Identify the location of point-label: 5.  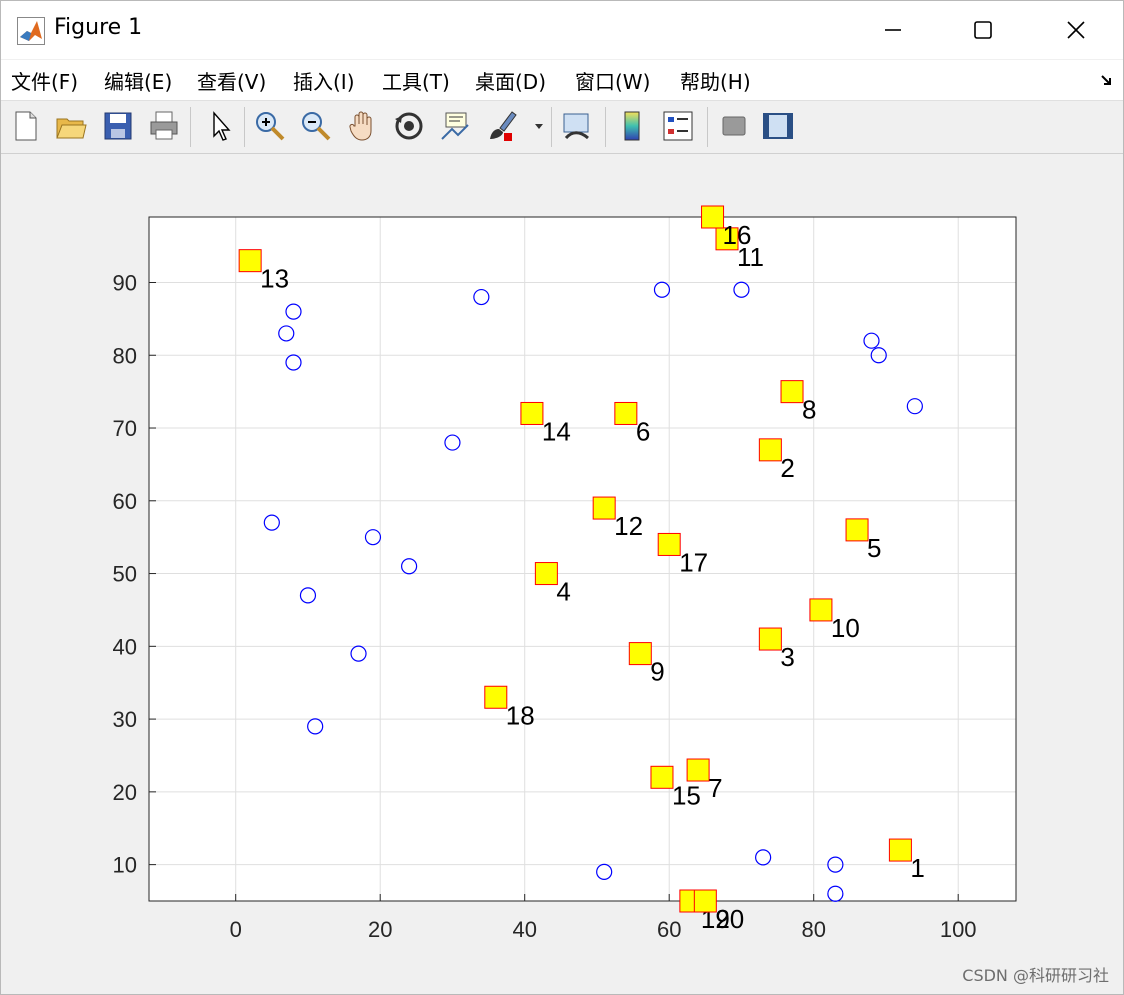
(874, 548).